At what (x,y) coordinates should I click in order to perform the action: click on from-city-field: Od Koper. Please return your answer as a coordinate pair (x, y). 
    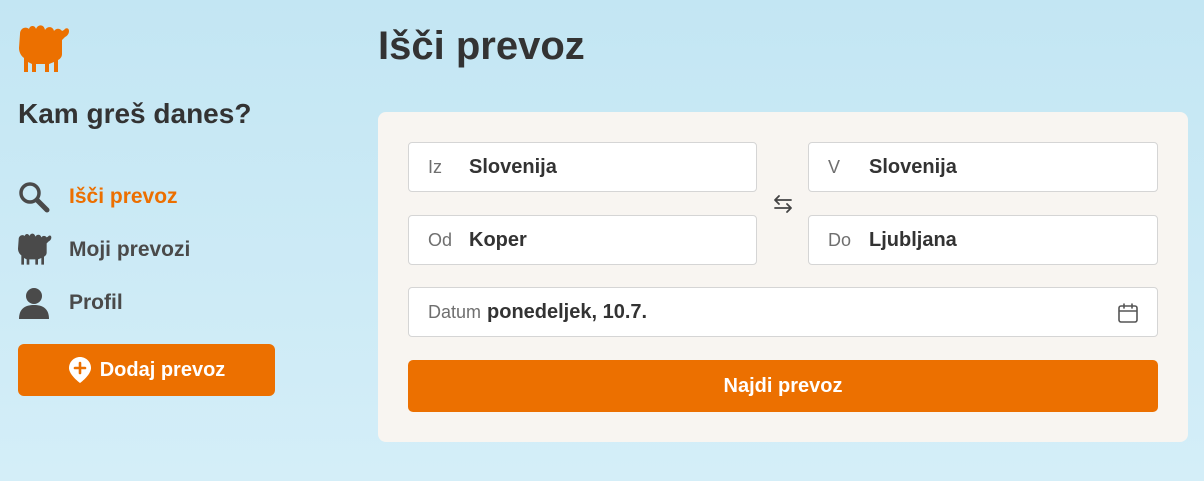
    Looking at the image, I should click on (582, 240).